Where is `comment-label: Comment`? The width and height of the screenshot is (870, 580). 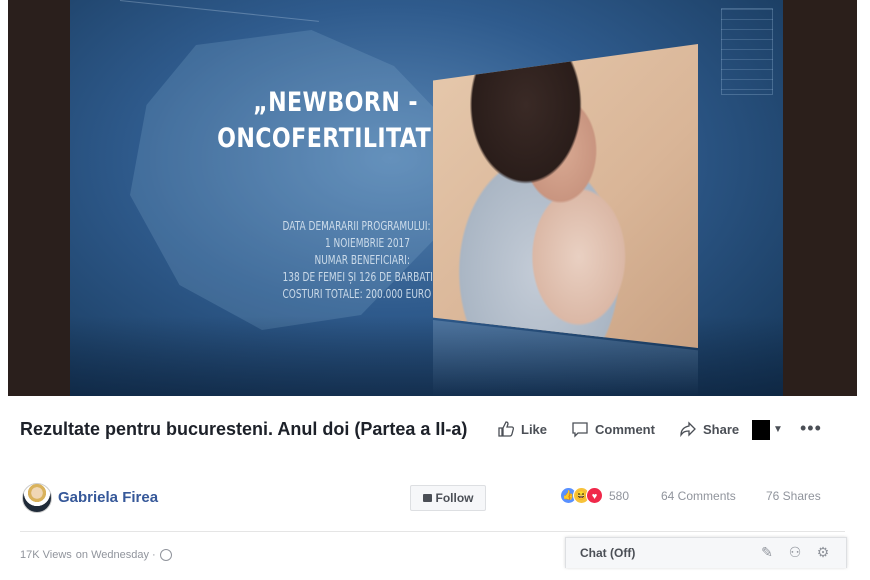 comment-label: Comment is located at coordinates (625, 429).